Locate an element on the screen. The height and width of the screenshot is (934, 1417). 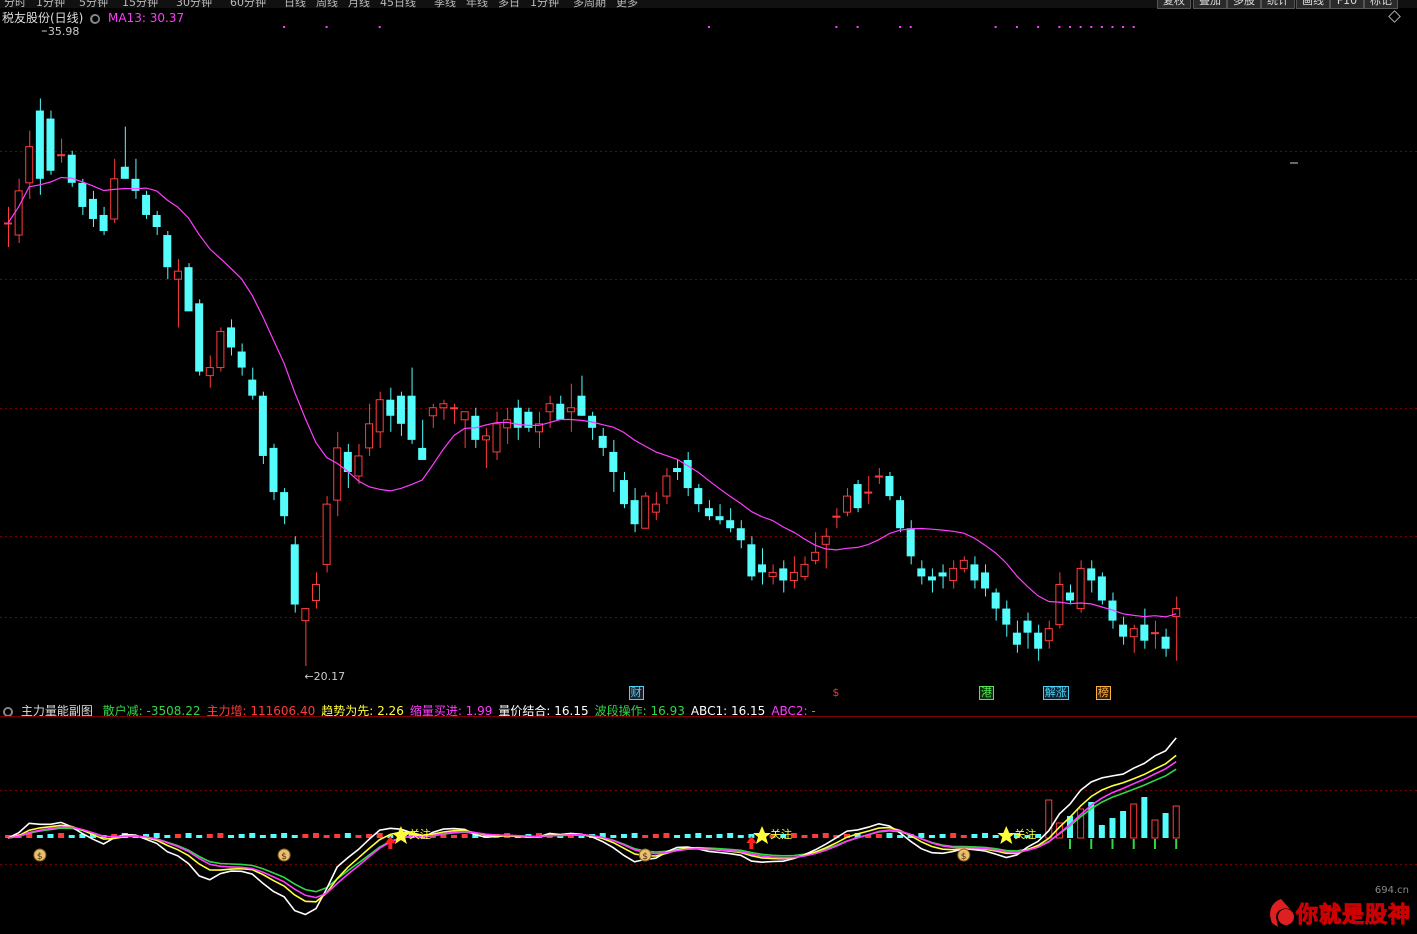
toolbar-button-2: 多股 is located at coordinates (1244, 4).